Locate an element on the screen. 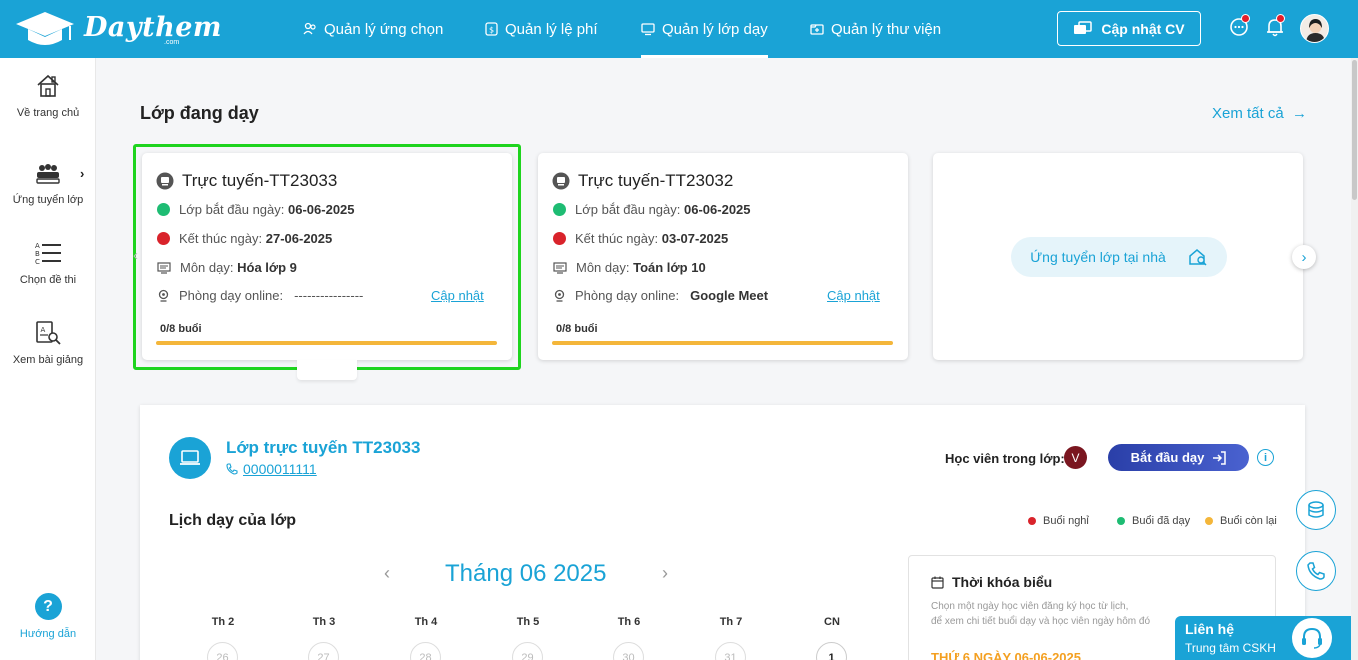  see-all-link: Xem tất cả → is located at coordinates (1259, 113).